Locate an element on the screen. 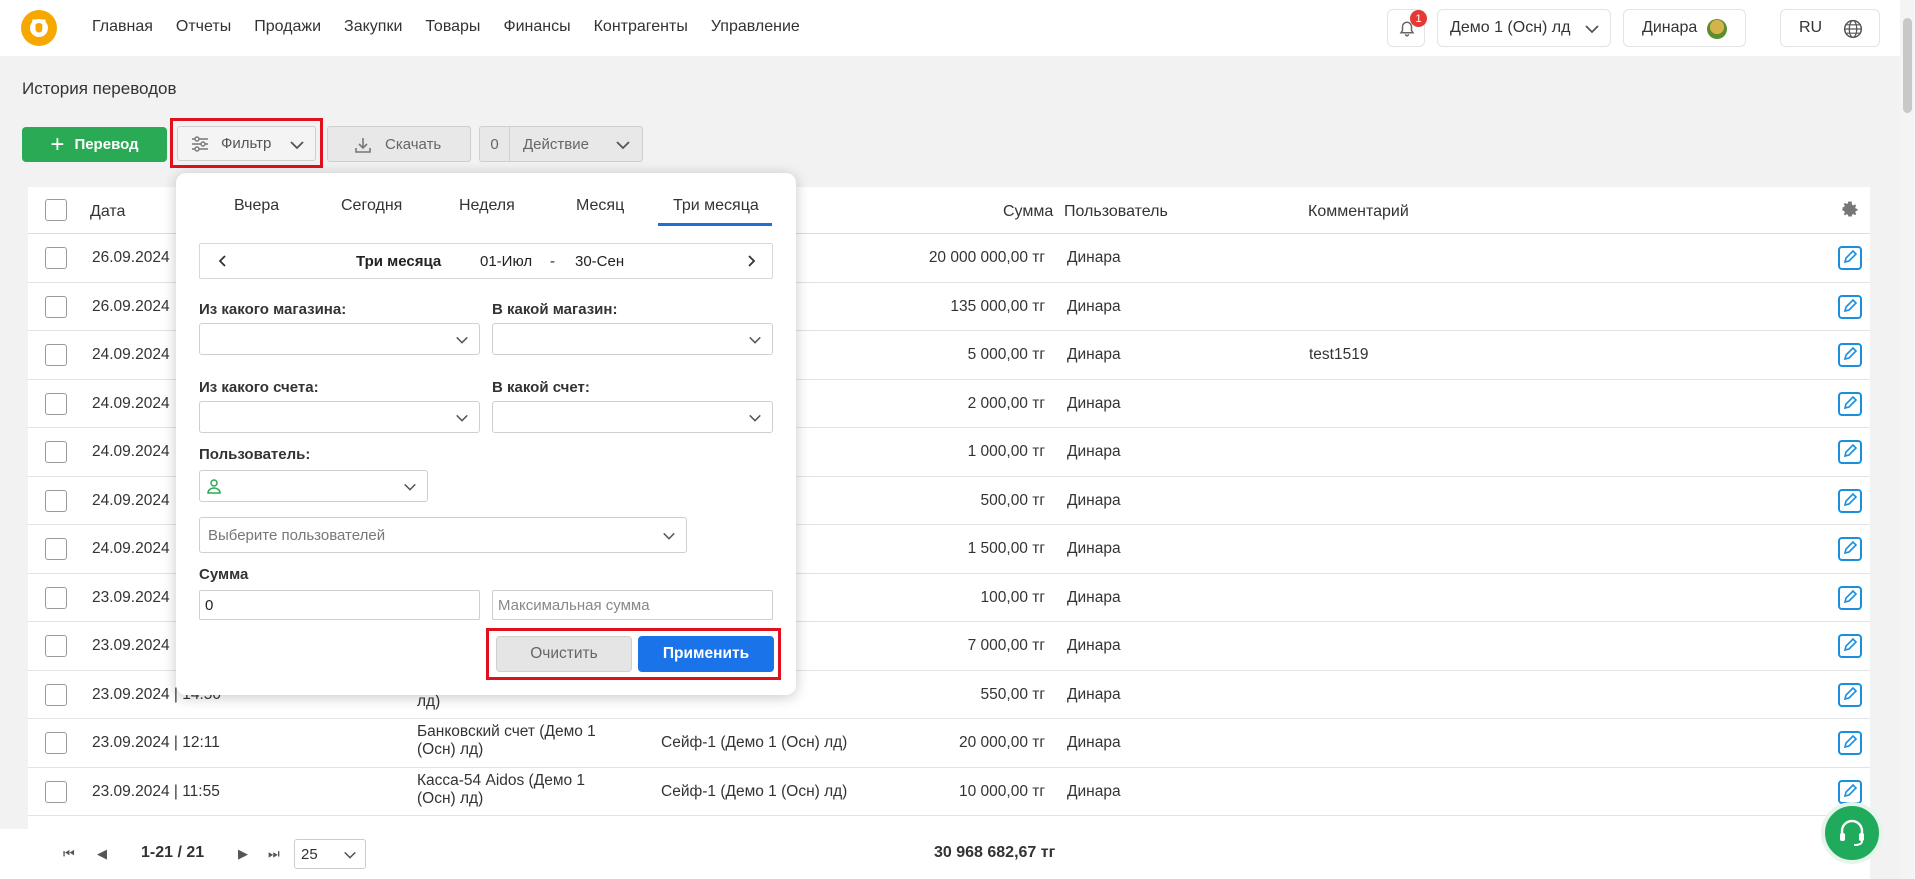 This screenshot has width=1915, height=879. nav-item-counterparties: Контрагенты is located at coordinates (641, 27).